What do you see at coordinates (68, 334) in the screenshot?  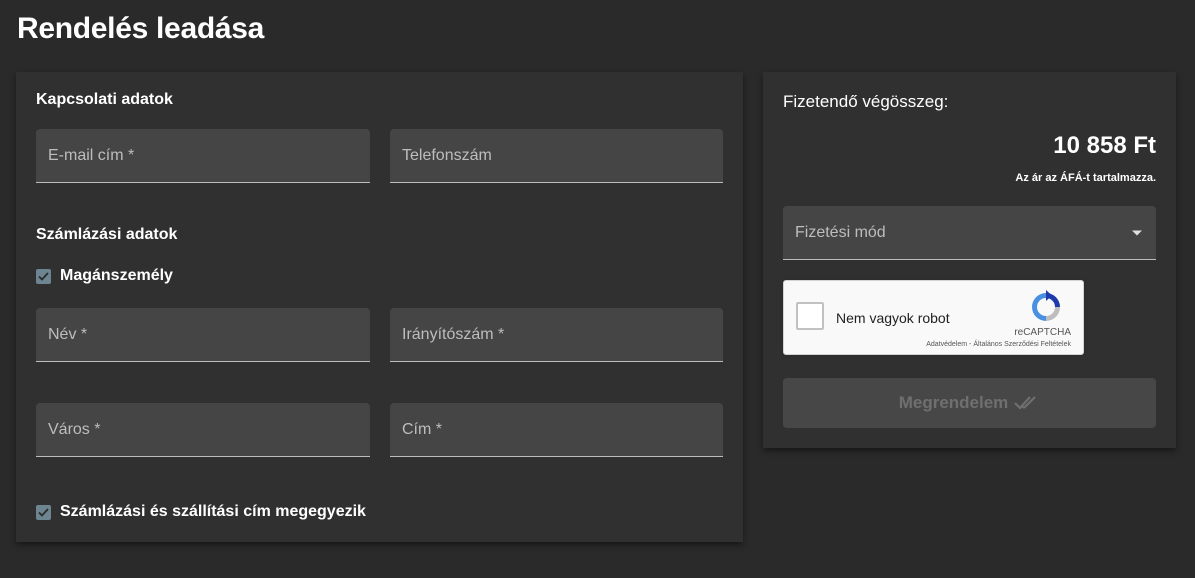 I see `name-field-label: Név *` at bounding box center [68, 334].